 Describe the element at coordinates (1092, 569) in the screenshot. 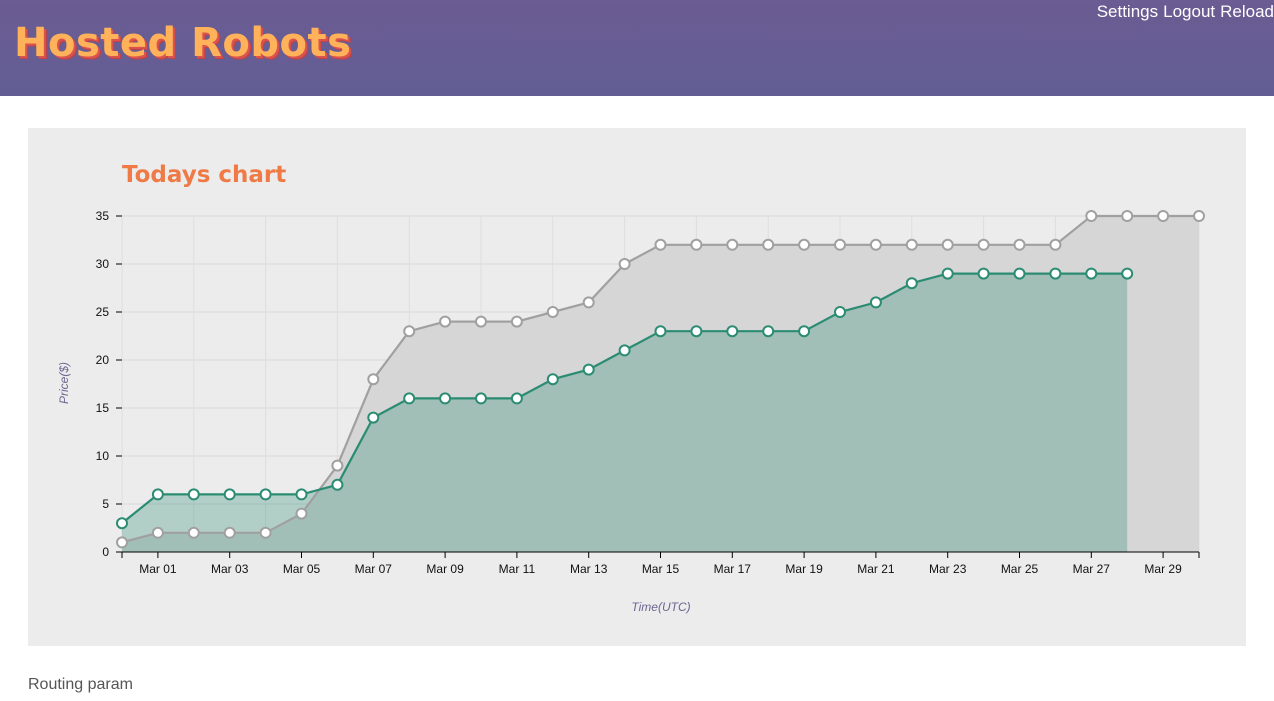

I see `x-tick-label: Mar 27` at that location.